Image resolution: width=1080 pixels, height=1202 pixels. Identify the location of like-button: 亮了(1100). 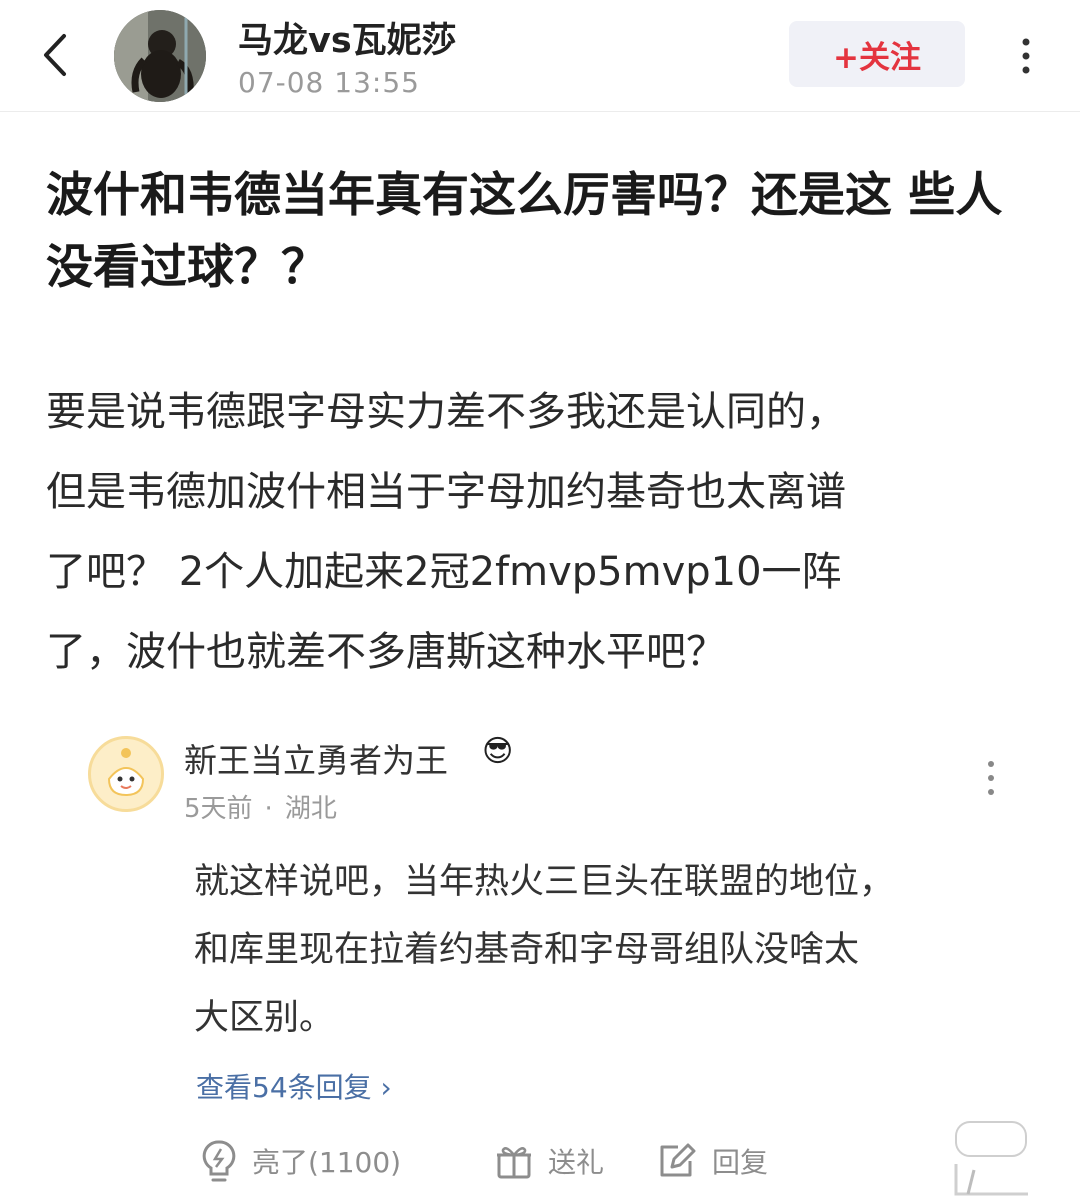
(300, 1161).